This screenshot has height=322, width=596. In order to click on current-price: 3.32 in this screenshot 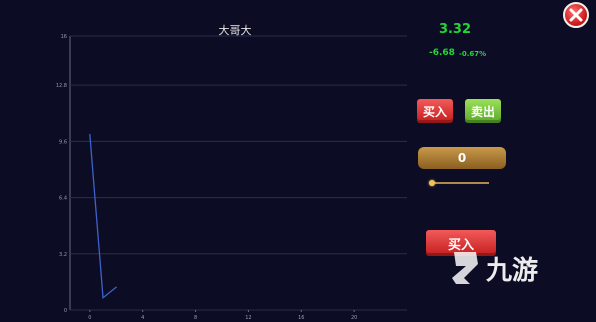, I will do `click(455, 29)`.